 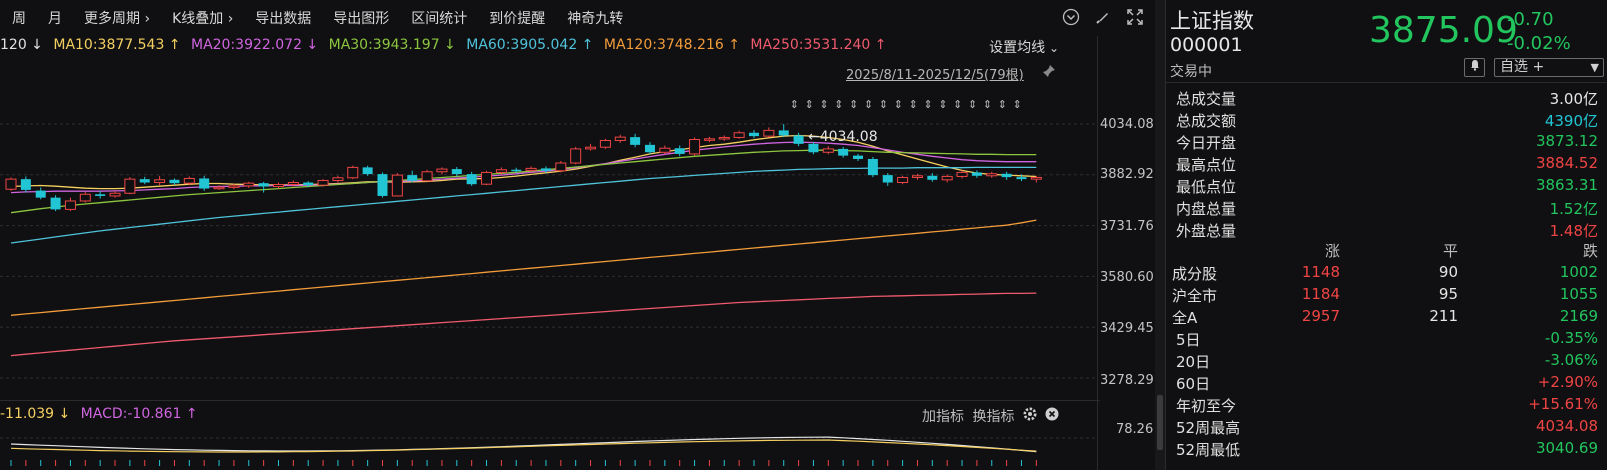 What do you see at coordinates (1549, 67) in the screenshot?
I see `add-watchlist-button: 自选 + ▼` at bounding box center [1549, 67].